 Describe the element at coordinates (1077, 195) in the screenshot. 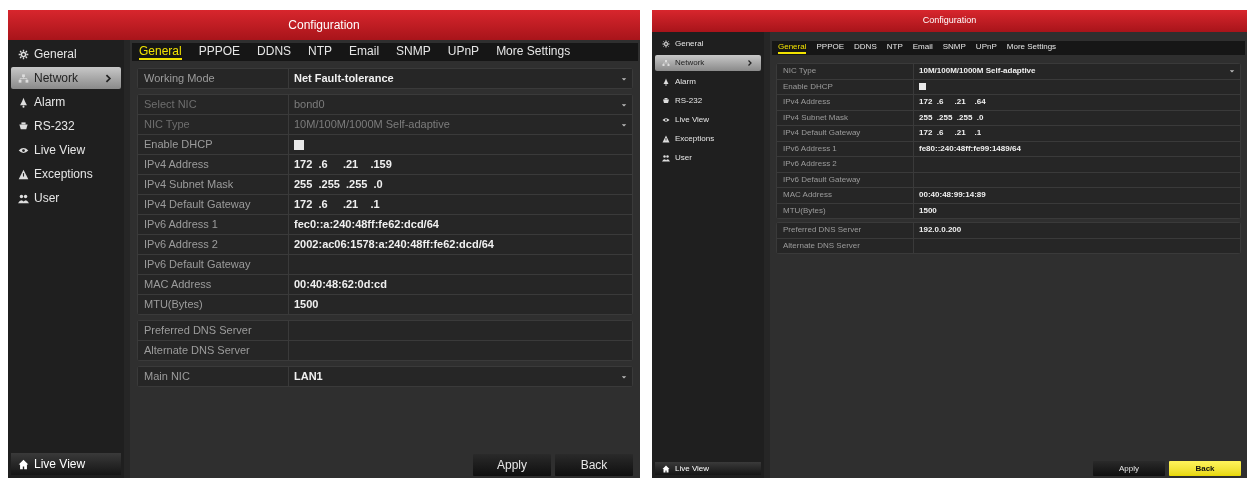

I see `input-field: 00:40:48:99:14:89` at that location.